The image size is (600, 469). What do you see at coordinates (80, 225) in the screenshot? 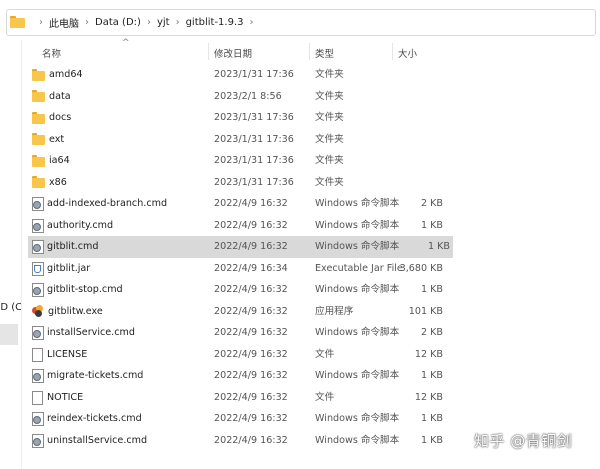
I see `file-name: authority.cmd` at bounding box center [80, 225].